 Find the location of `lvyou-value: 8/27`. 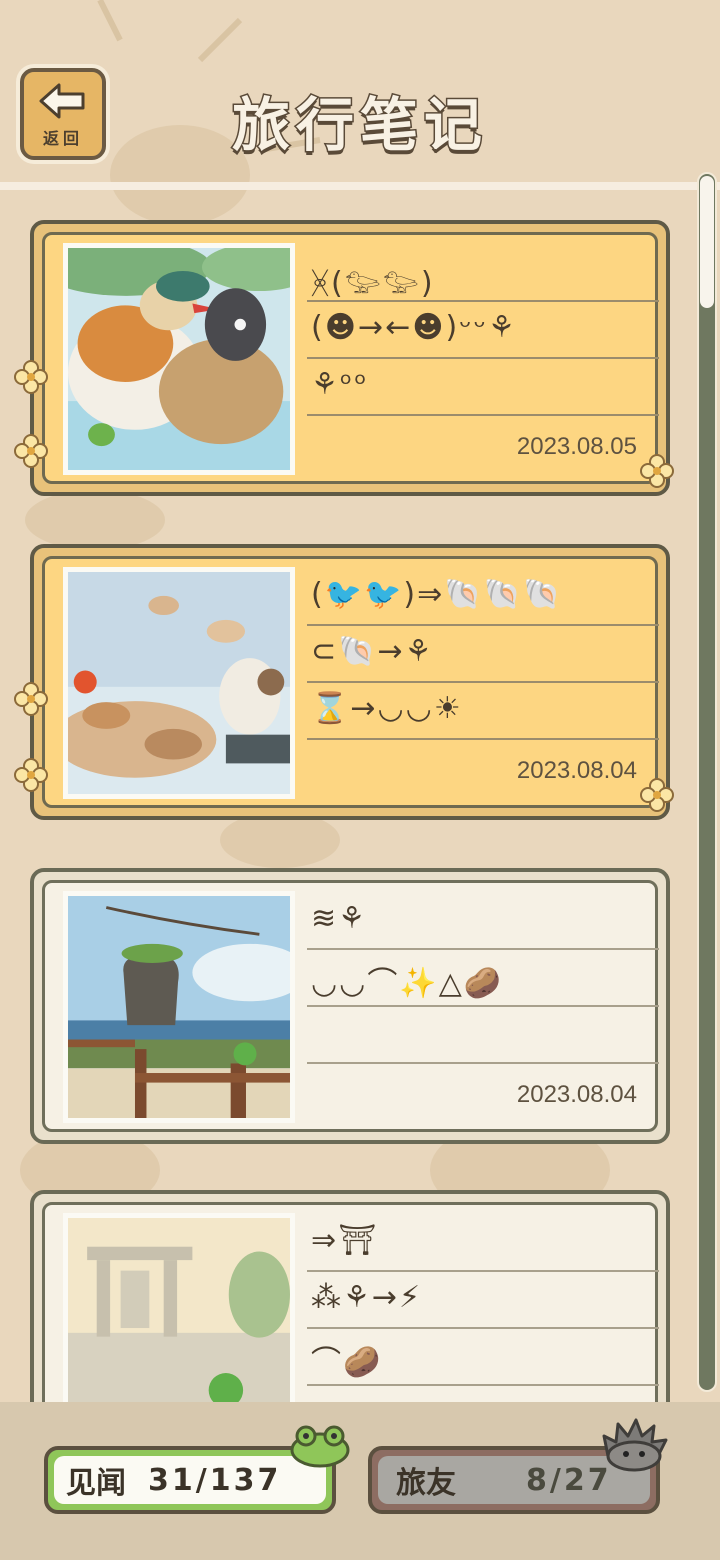

lvyou-value: 8/27 is located at coordinates (569, 1480).